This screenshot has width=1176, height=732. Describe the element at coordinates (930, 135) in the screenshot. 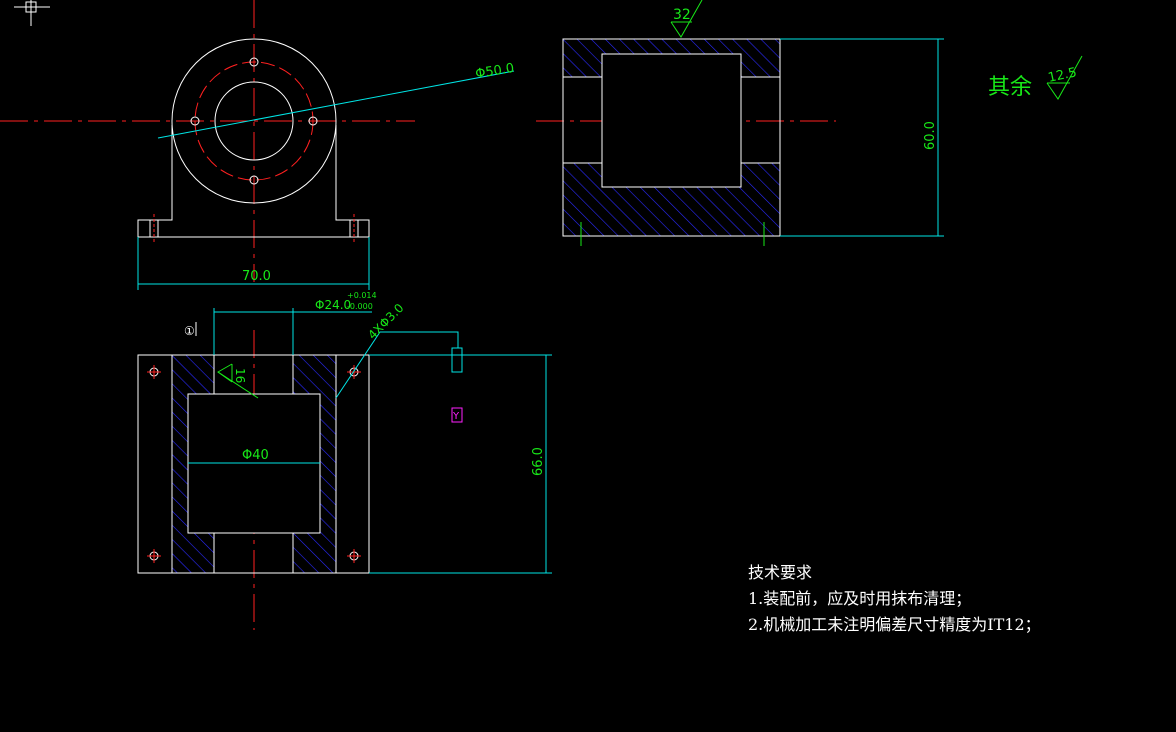

I see `dim-height-60: 60.0` at that location.